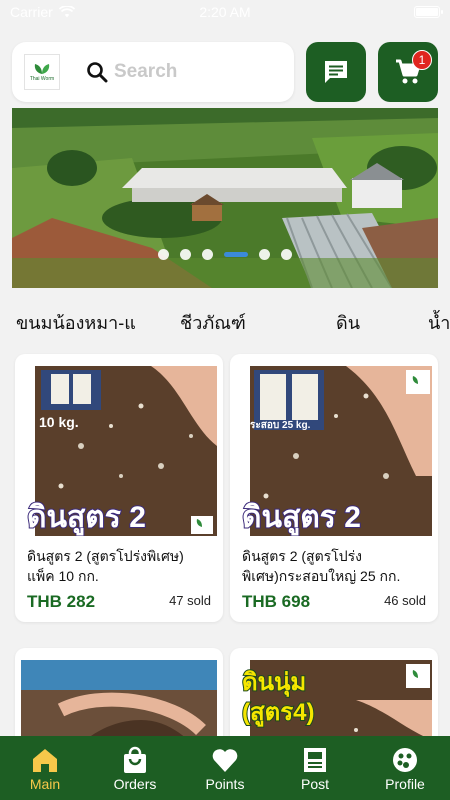 This screenshot has height=800, width=450. I want to click on brand-logo-text: Thai Worm, so click(42, 78).